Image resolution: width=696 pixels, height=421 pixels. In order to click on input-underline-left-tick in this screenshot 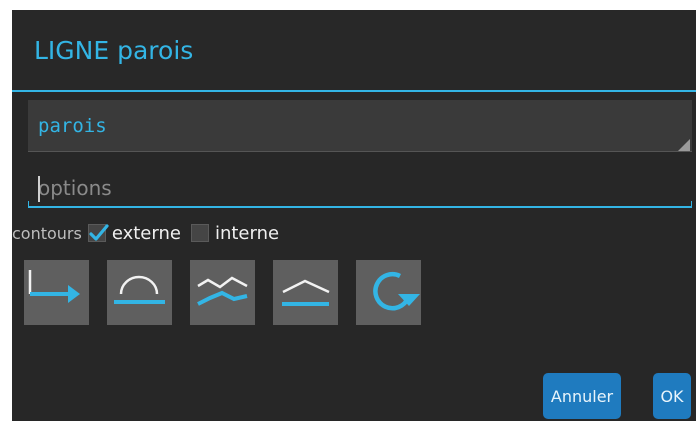, I will do `click(28, 204)`.